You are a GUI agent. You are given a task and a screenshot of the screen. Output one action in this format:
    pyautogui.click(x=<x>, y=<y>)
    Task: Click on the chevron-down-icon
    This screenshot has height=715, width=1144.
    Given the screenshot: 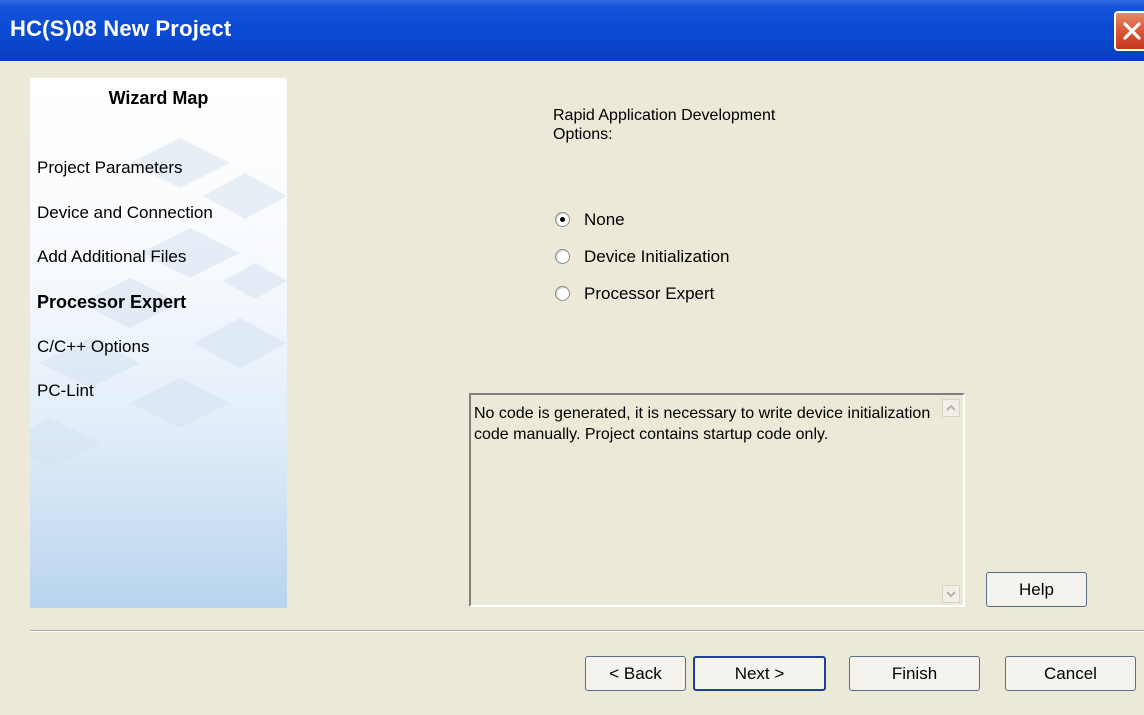 What is the action you would take?
    pyautogui.click(x=951, y=594)
    